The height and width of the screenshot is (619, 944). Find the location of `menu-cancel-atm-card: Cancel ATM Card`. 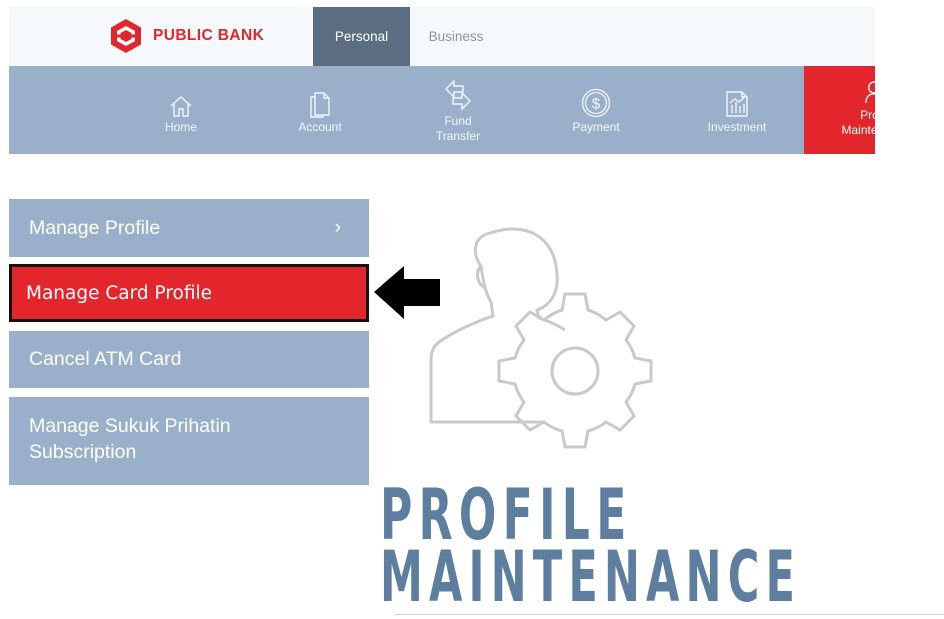

menu-cancel-atm-card: Cancel ATM Card is located at coordinates (189, 359).